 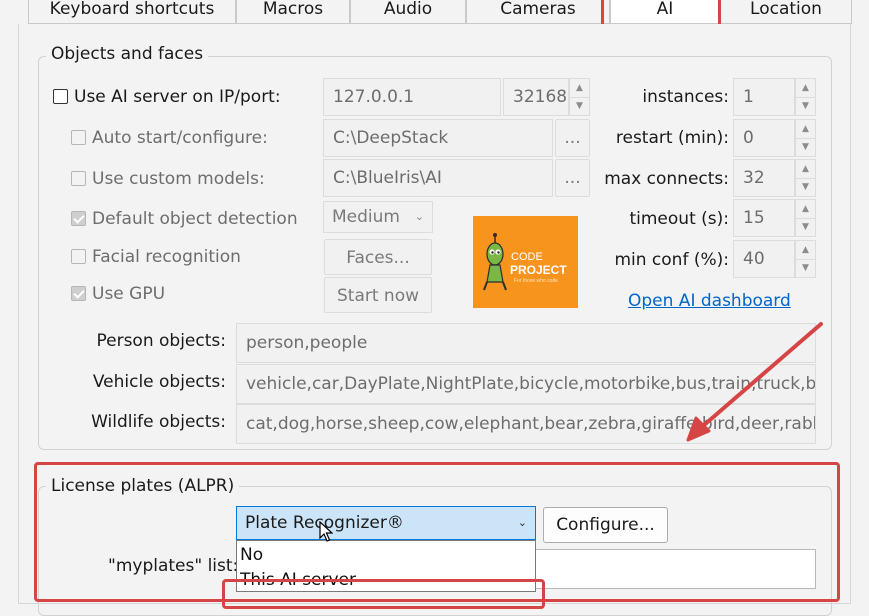 What do you see at coordinates (805, 259) in the screenshot?
I see `min-conf-spinner: ▲ ▼` at bounding box center [805, 259].